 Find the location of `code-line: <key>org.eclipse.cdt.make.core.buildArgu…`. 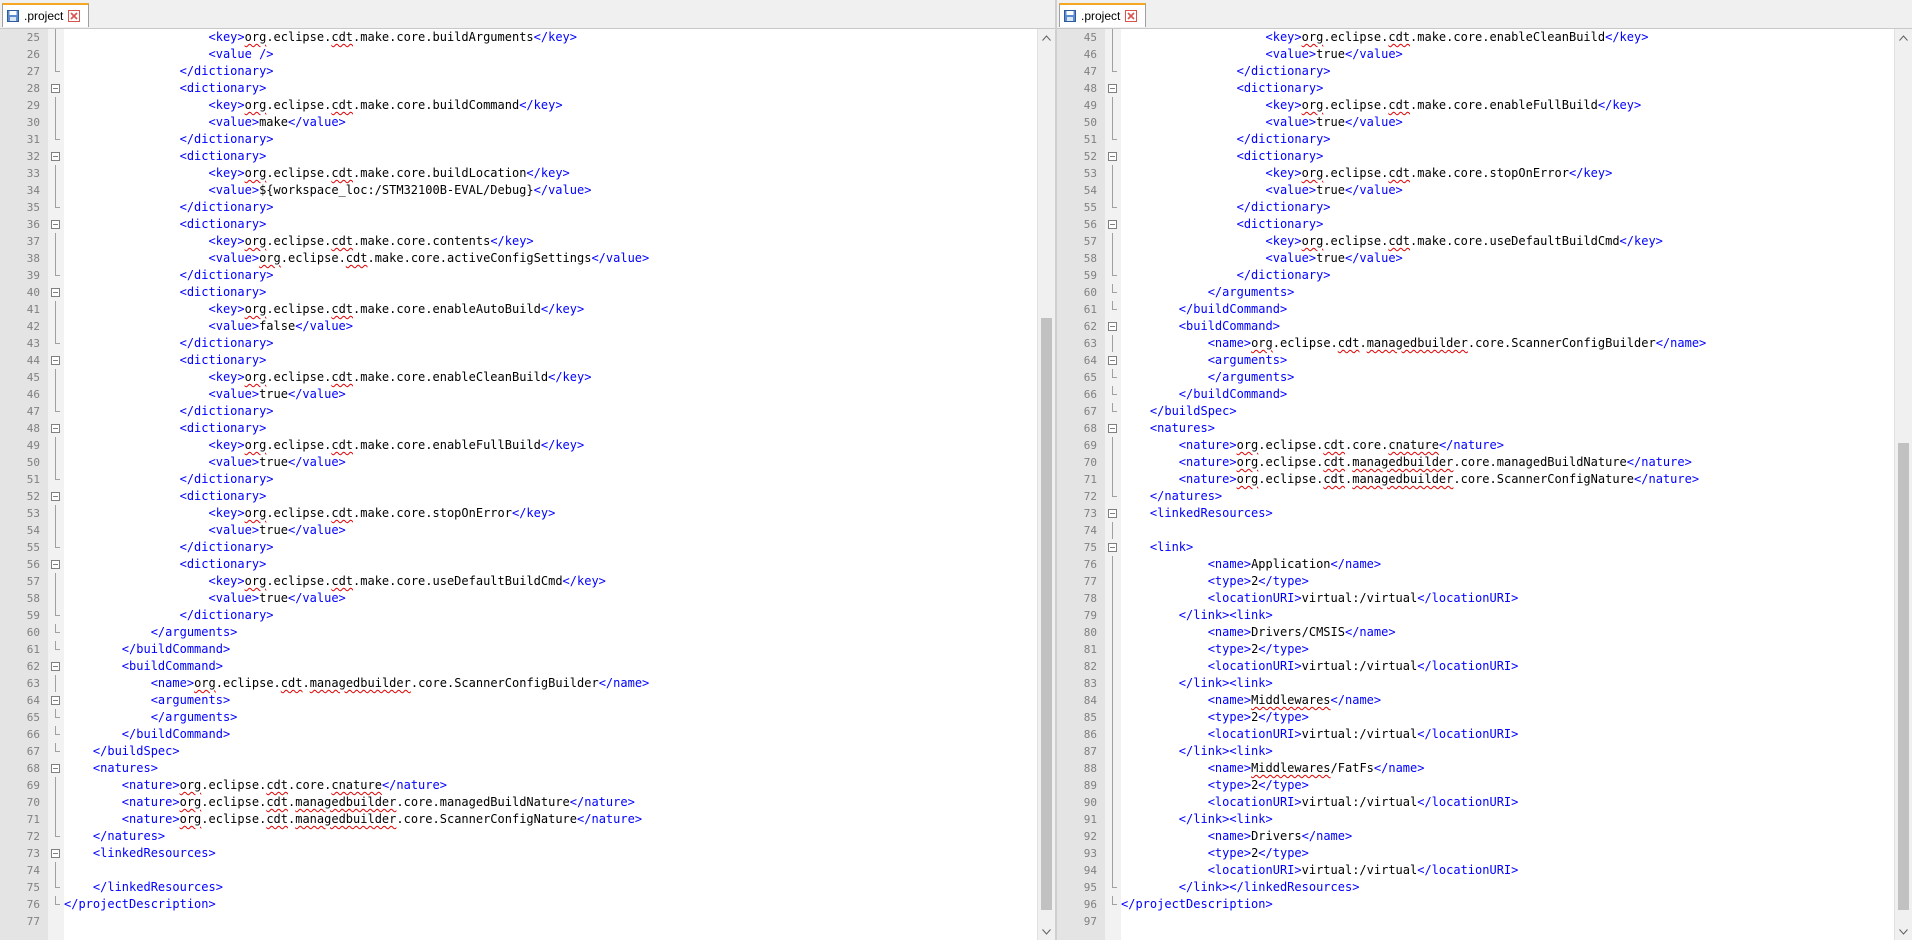

code-line: <key>org.eclipse.cdt.make.core.buildArgu… is located at coordinates (321, 37).